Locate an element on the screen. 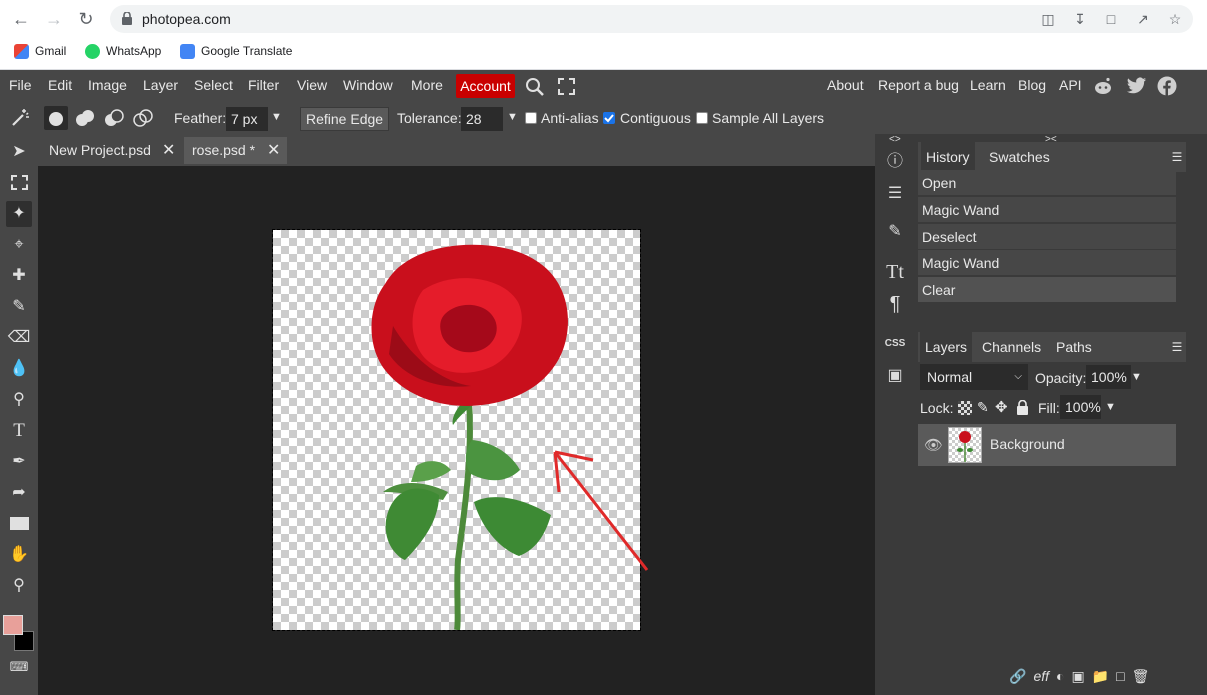 The height and width of the screenshot is (695, 1207). tab-paths: Paths is located at coordinates (1074, 347).